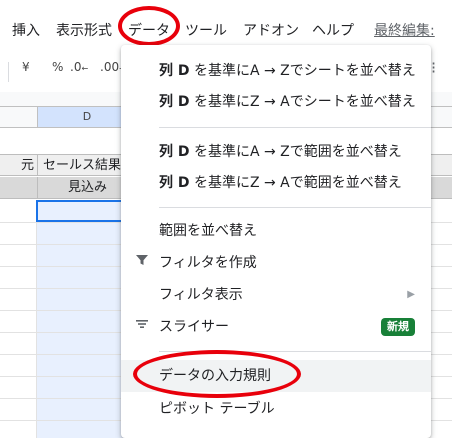 This screenshot has height=438, width=452. What do you see at coordinates (84, 30) in the screenshot?
I see `menu-format: 表示形式` at bounding box center [84, 30].